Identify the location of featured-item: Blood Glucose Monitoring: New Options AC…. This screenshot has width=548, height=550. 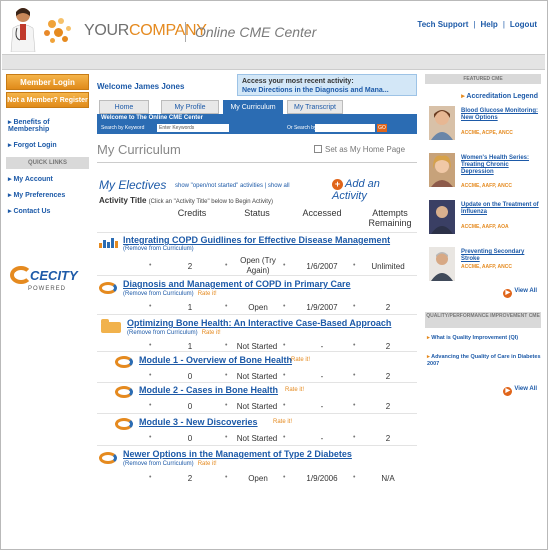
(483, 126).